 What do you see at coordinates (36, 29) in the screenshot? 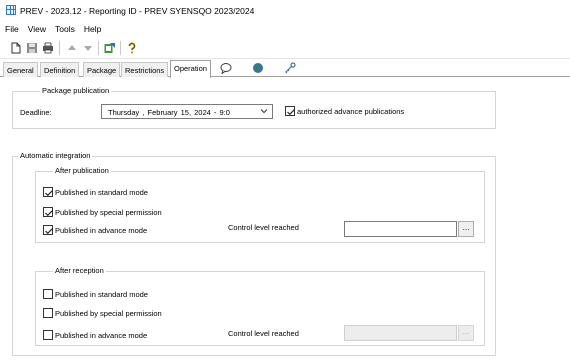
I see `menu-view: View` at bounding box center [36, 29].